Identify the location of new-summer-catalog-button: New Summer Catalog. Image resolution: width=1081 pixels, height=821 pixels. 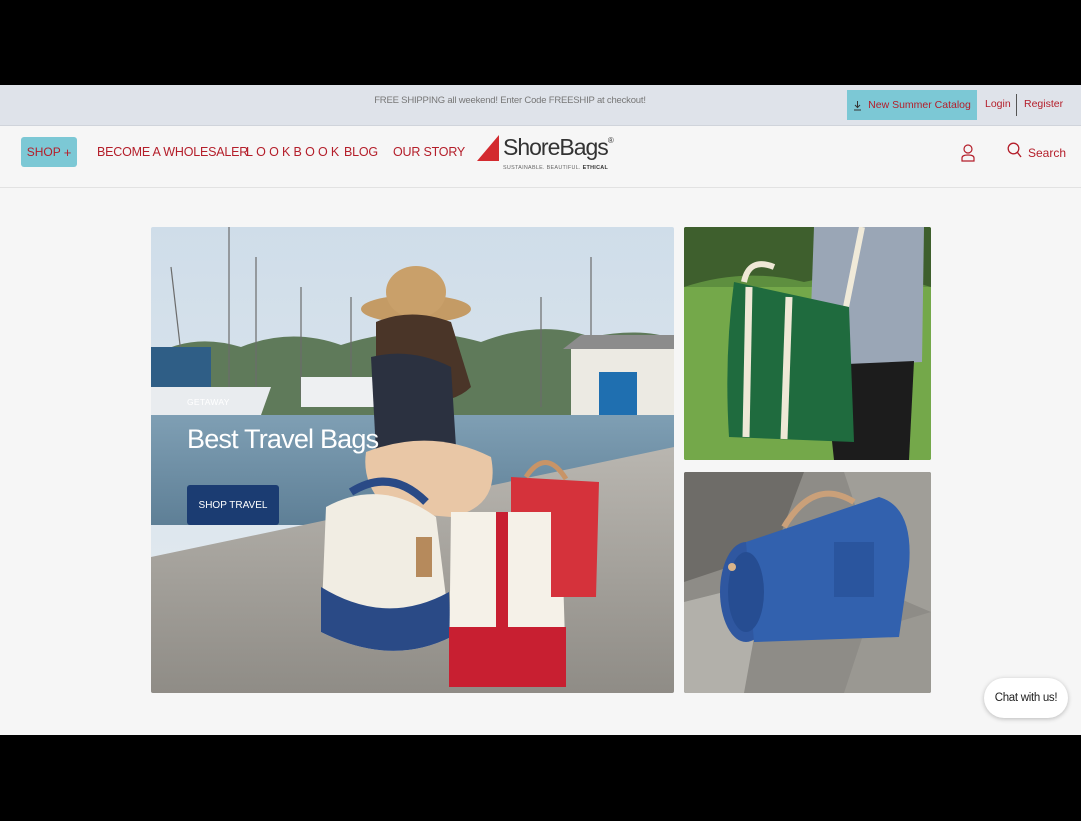
(912, 105).